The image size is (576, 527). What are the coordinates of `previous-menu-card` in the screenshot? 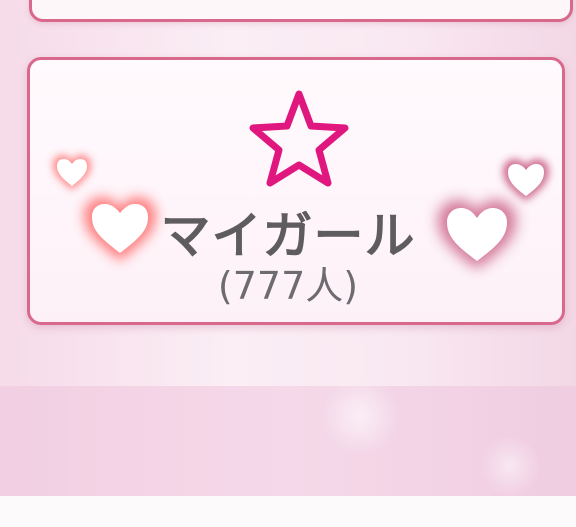 It's located at (301, 11).